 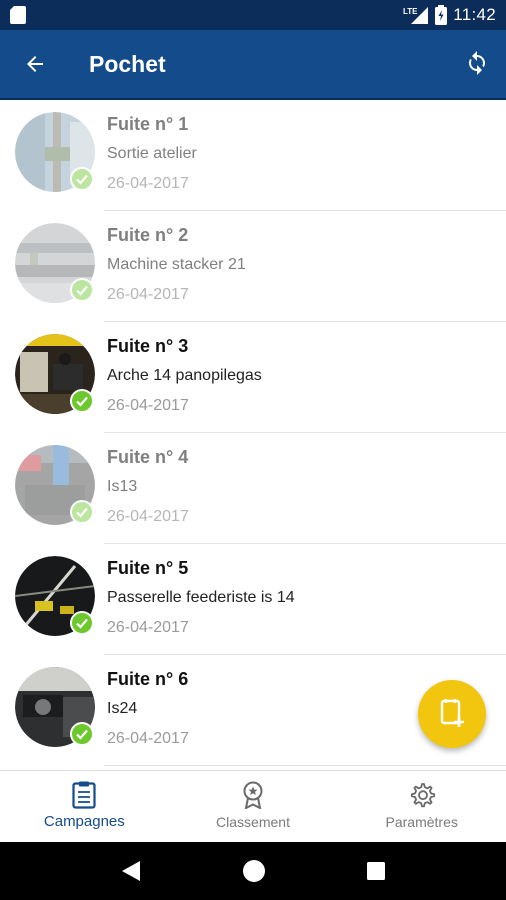 I want to click on gear-icon, so click(x=422, y=795).